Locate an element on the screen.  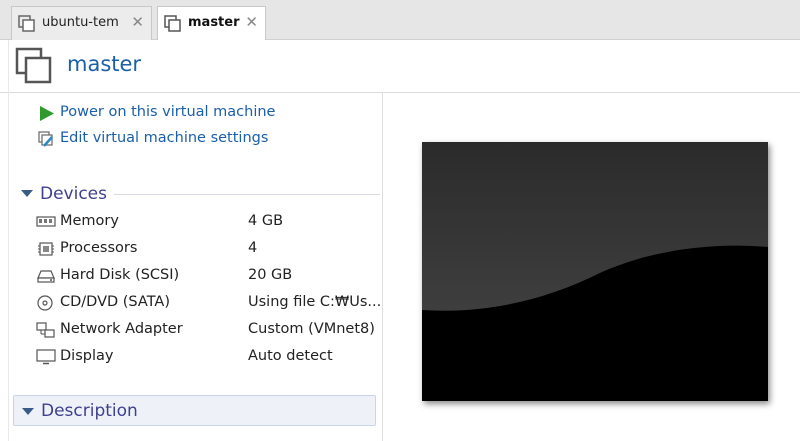
memory-icon is located at coordinates (46, 222).